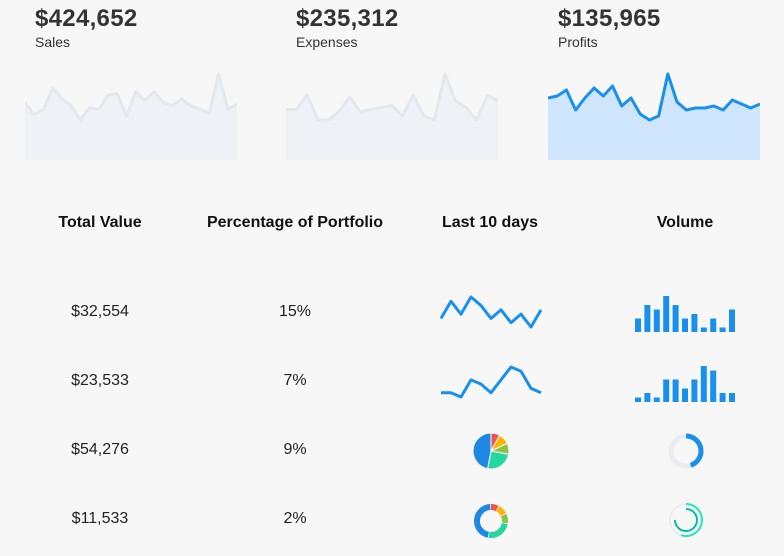  What do you see at coordinates (654, 116) in the screenshot?
I see `profits-sparkline` at bounding box center [654, 116].